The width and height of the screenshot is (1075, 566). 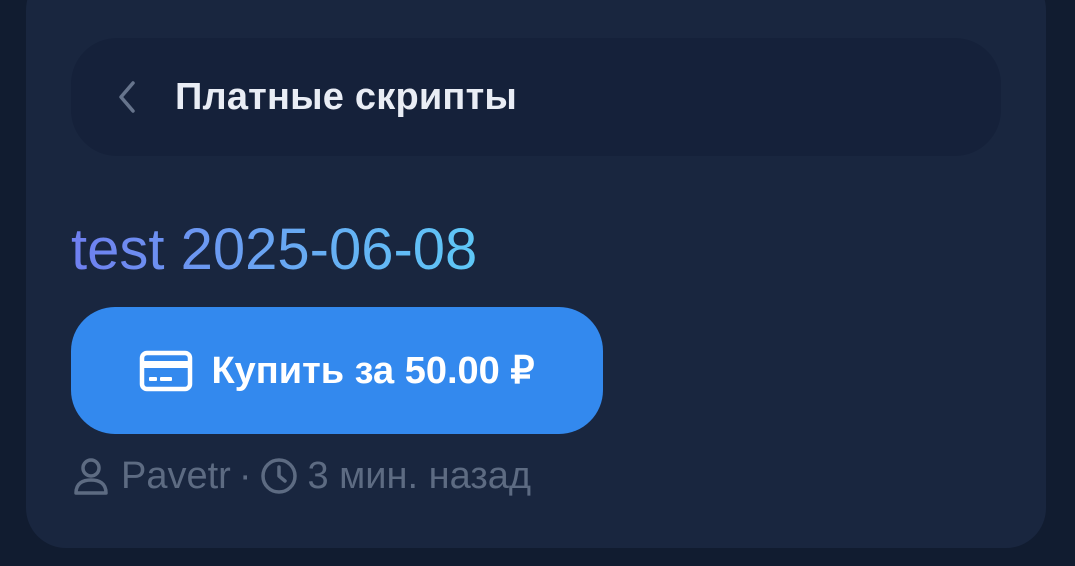 I want to click on buy-button-label: Купить за 50.00 ₽, so click(x=373, y=371).